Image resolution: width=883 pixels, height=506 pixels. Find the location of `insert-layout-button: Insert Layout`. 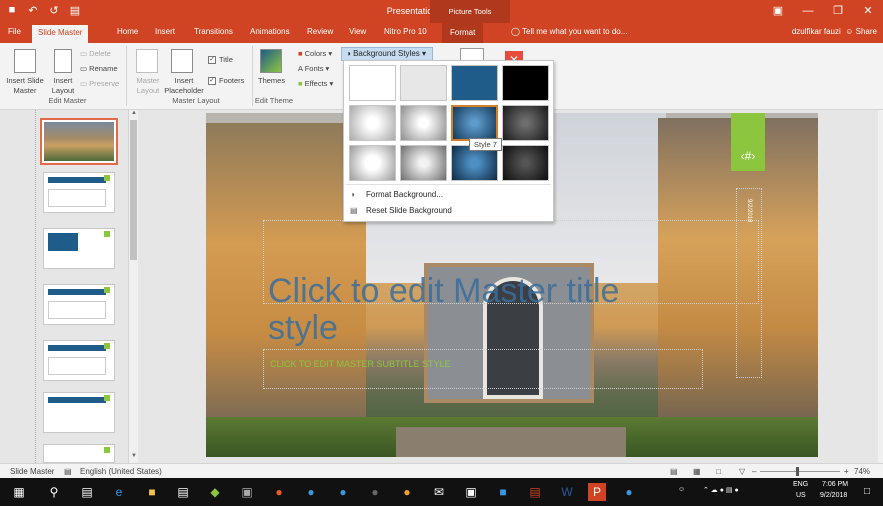

insert-layout-button: Insert Layout is located at coordinates (63, 86).